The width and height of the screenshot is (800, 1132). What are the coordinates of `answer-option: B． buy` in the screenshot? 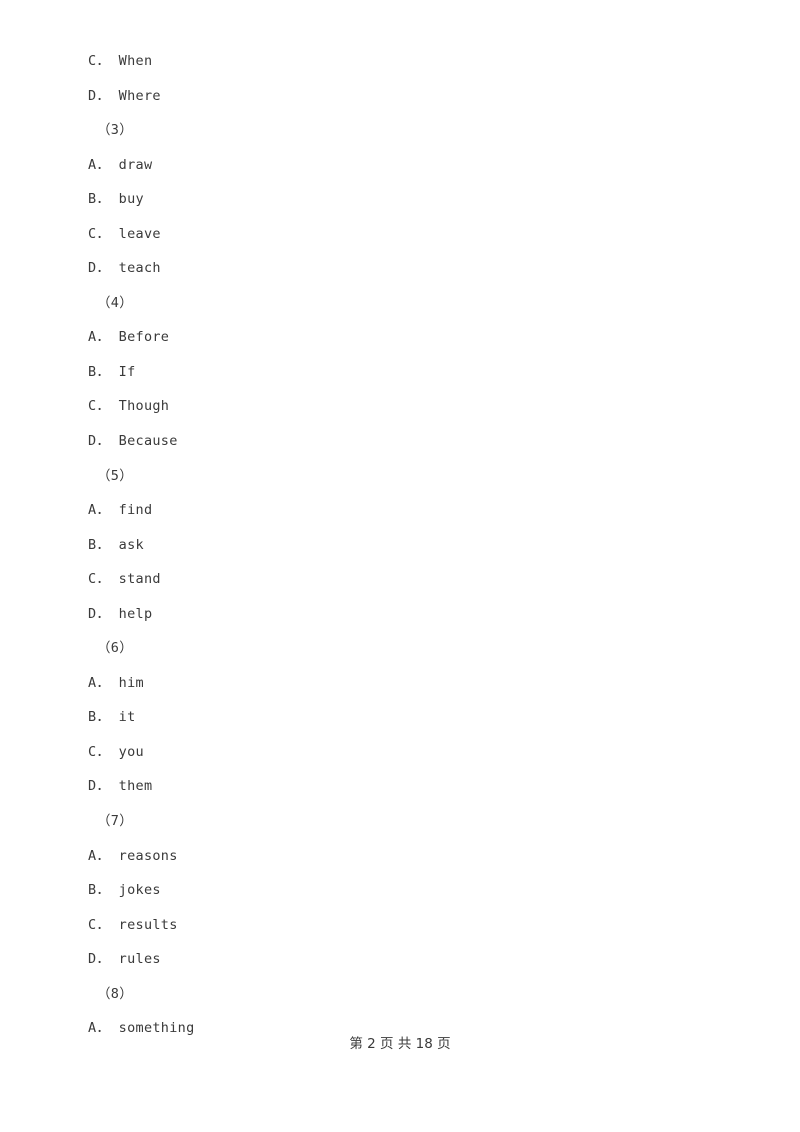 It's located at (116, 199).